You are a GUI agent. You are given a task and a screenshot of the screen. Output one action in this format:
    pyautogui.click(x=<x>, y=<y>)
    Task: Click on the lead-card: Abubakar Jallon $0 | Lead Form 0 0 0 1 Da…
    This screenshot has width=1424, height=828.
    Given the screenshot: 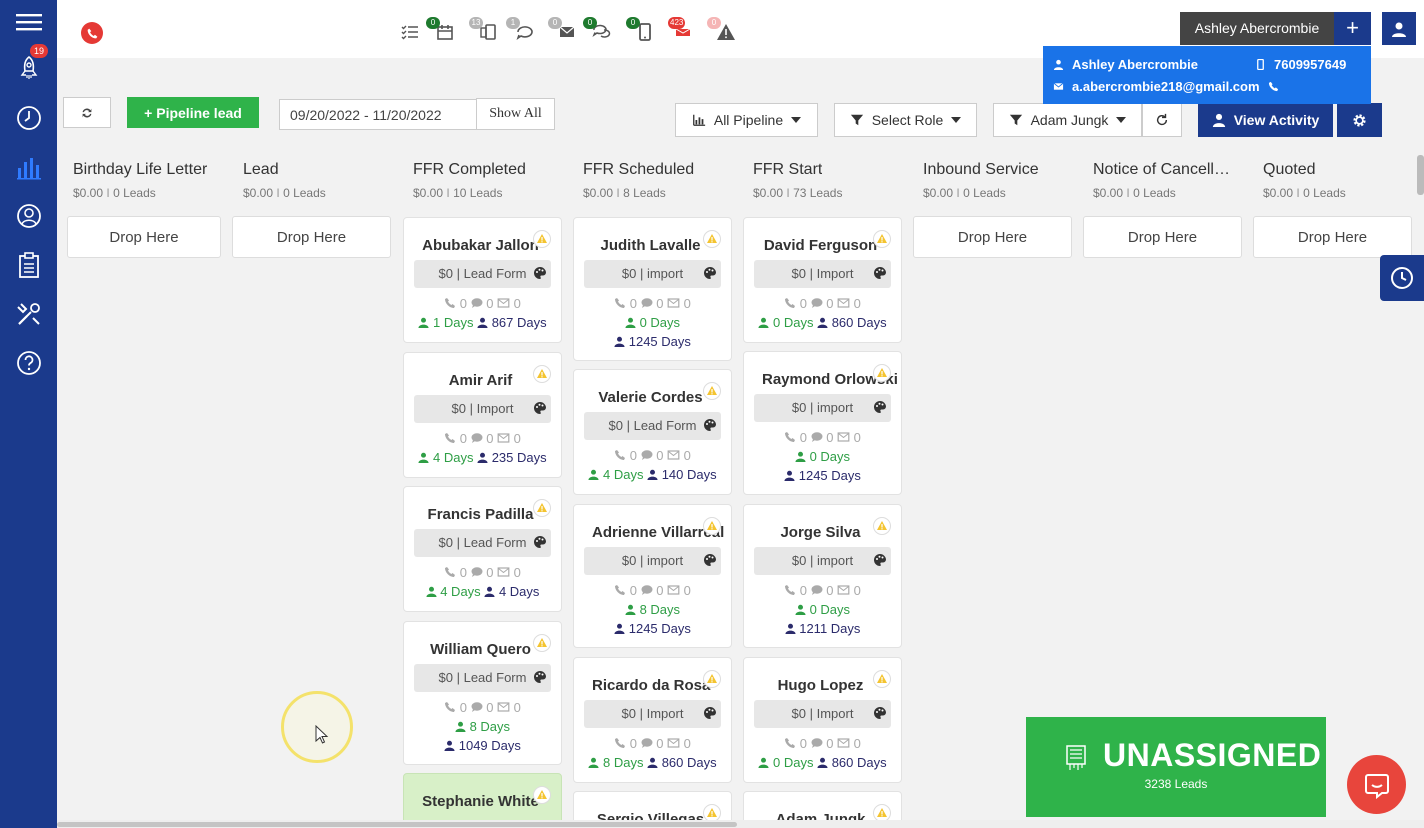 What is the action you would take?
    pyautogui.click(x=482, y=280)
    